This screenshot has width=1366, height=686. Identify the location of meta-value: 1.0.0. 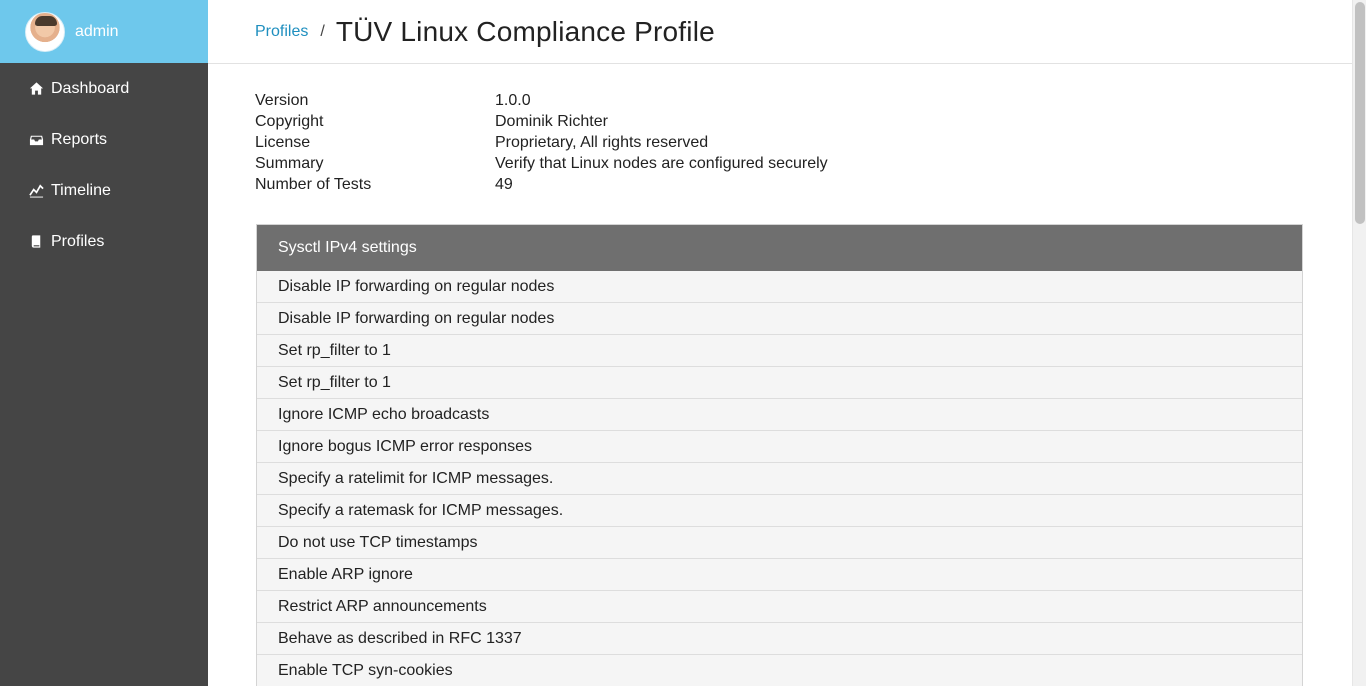
(513, 100).